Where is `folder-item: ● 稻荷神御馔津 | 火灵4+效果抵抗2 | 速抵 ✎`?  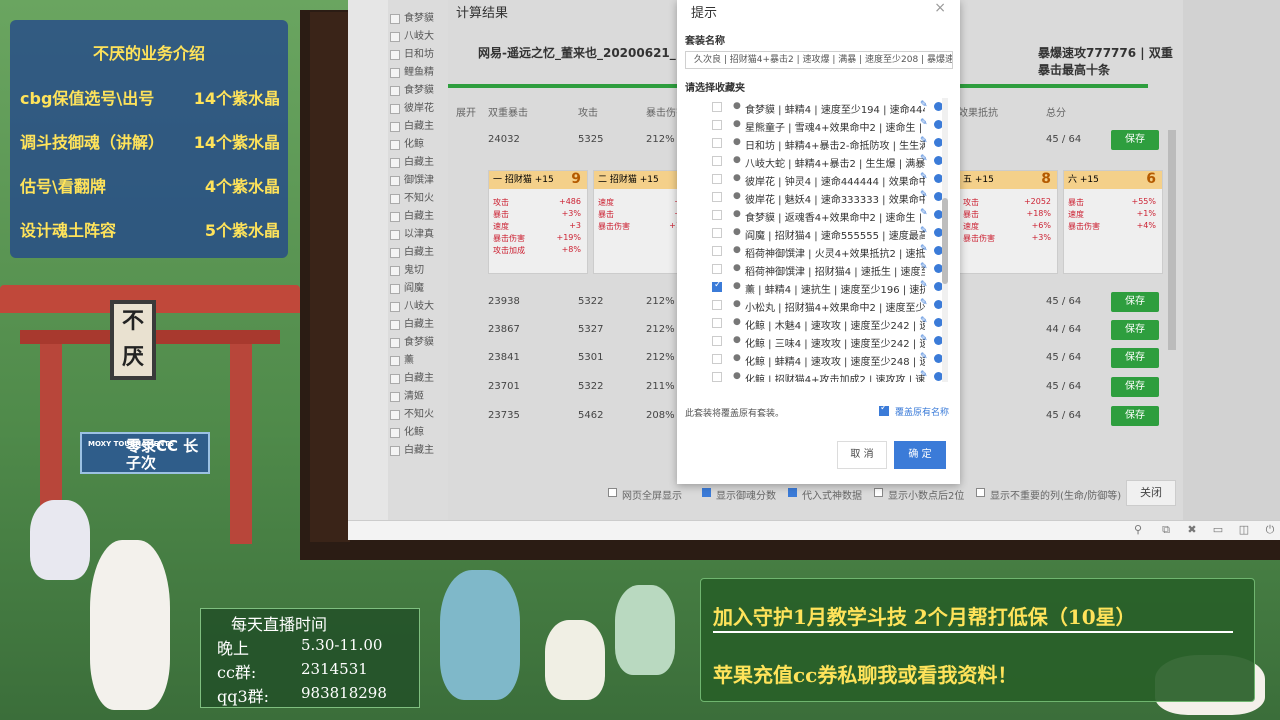 folder-item: ● 稻荷神御馔津 | 火灵4+效果抵抗2 | 速抵 ✎ is located at coordinates (815, 251).